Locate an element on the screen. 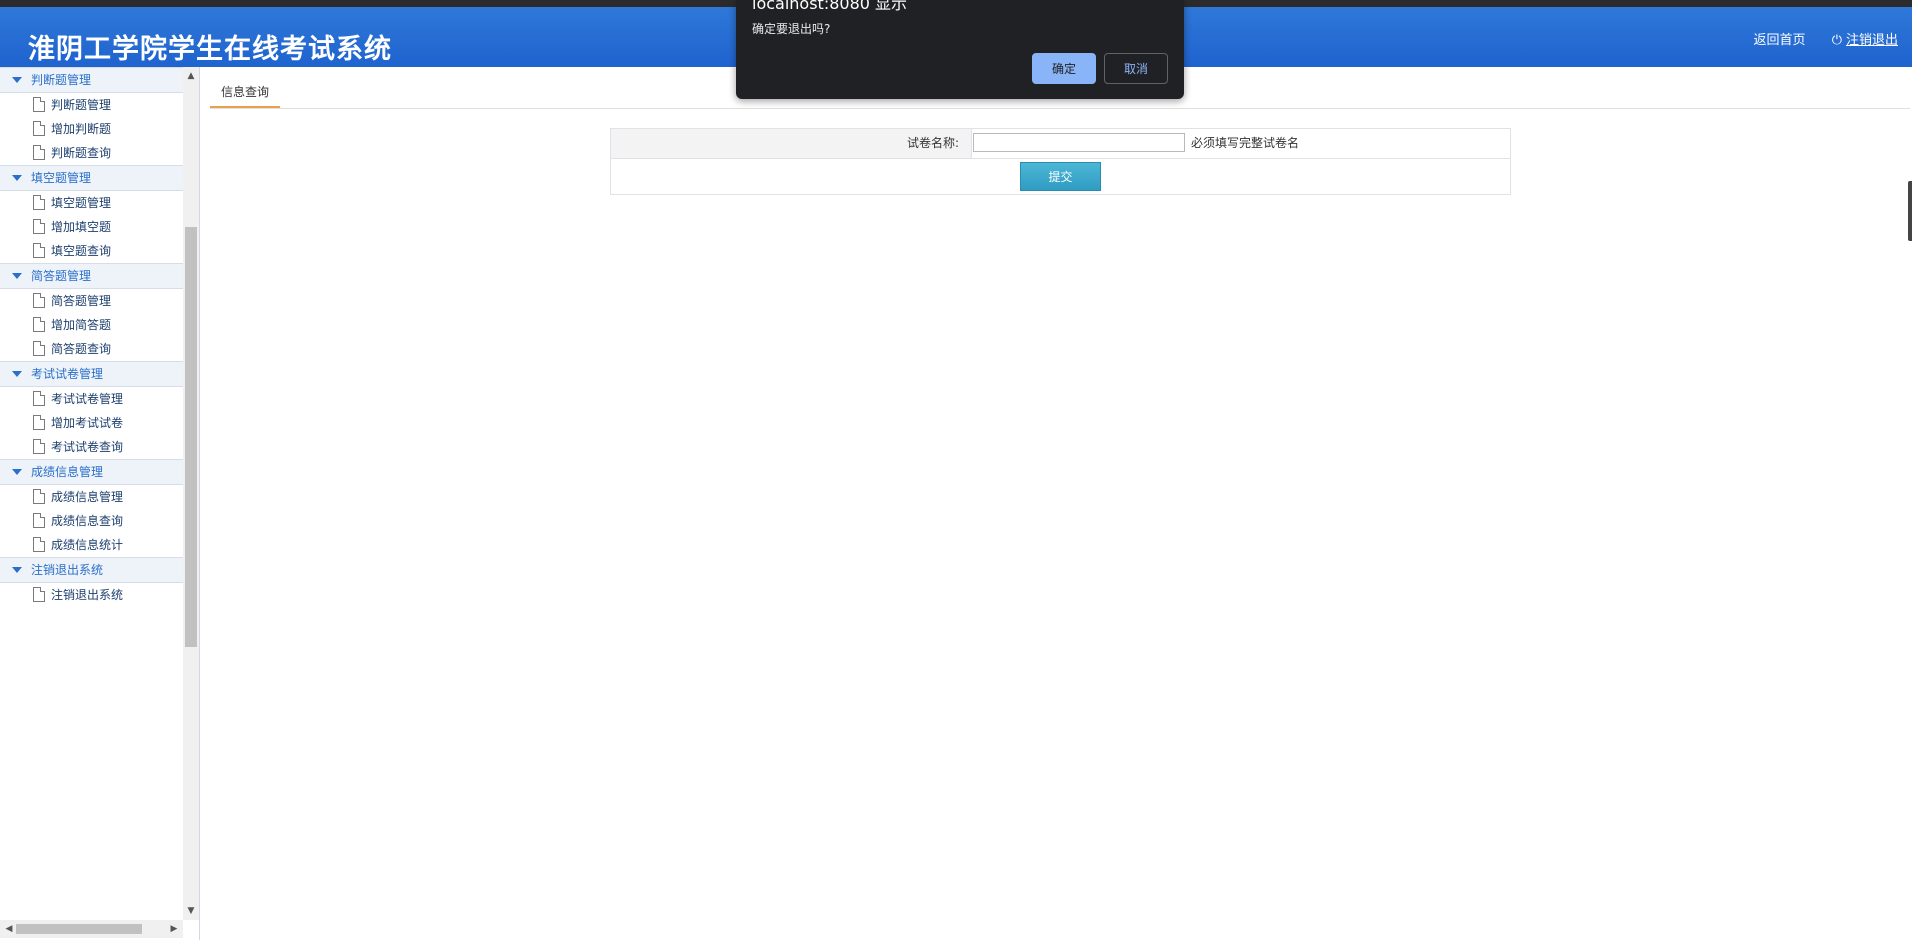  sidebar-item: 增加考试试卷 is located at coordinates (91, 423).